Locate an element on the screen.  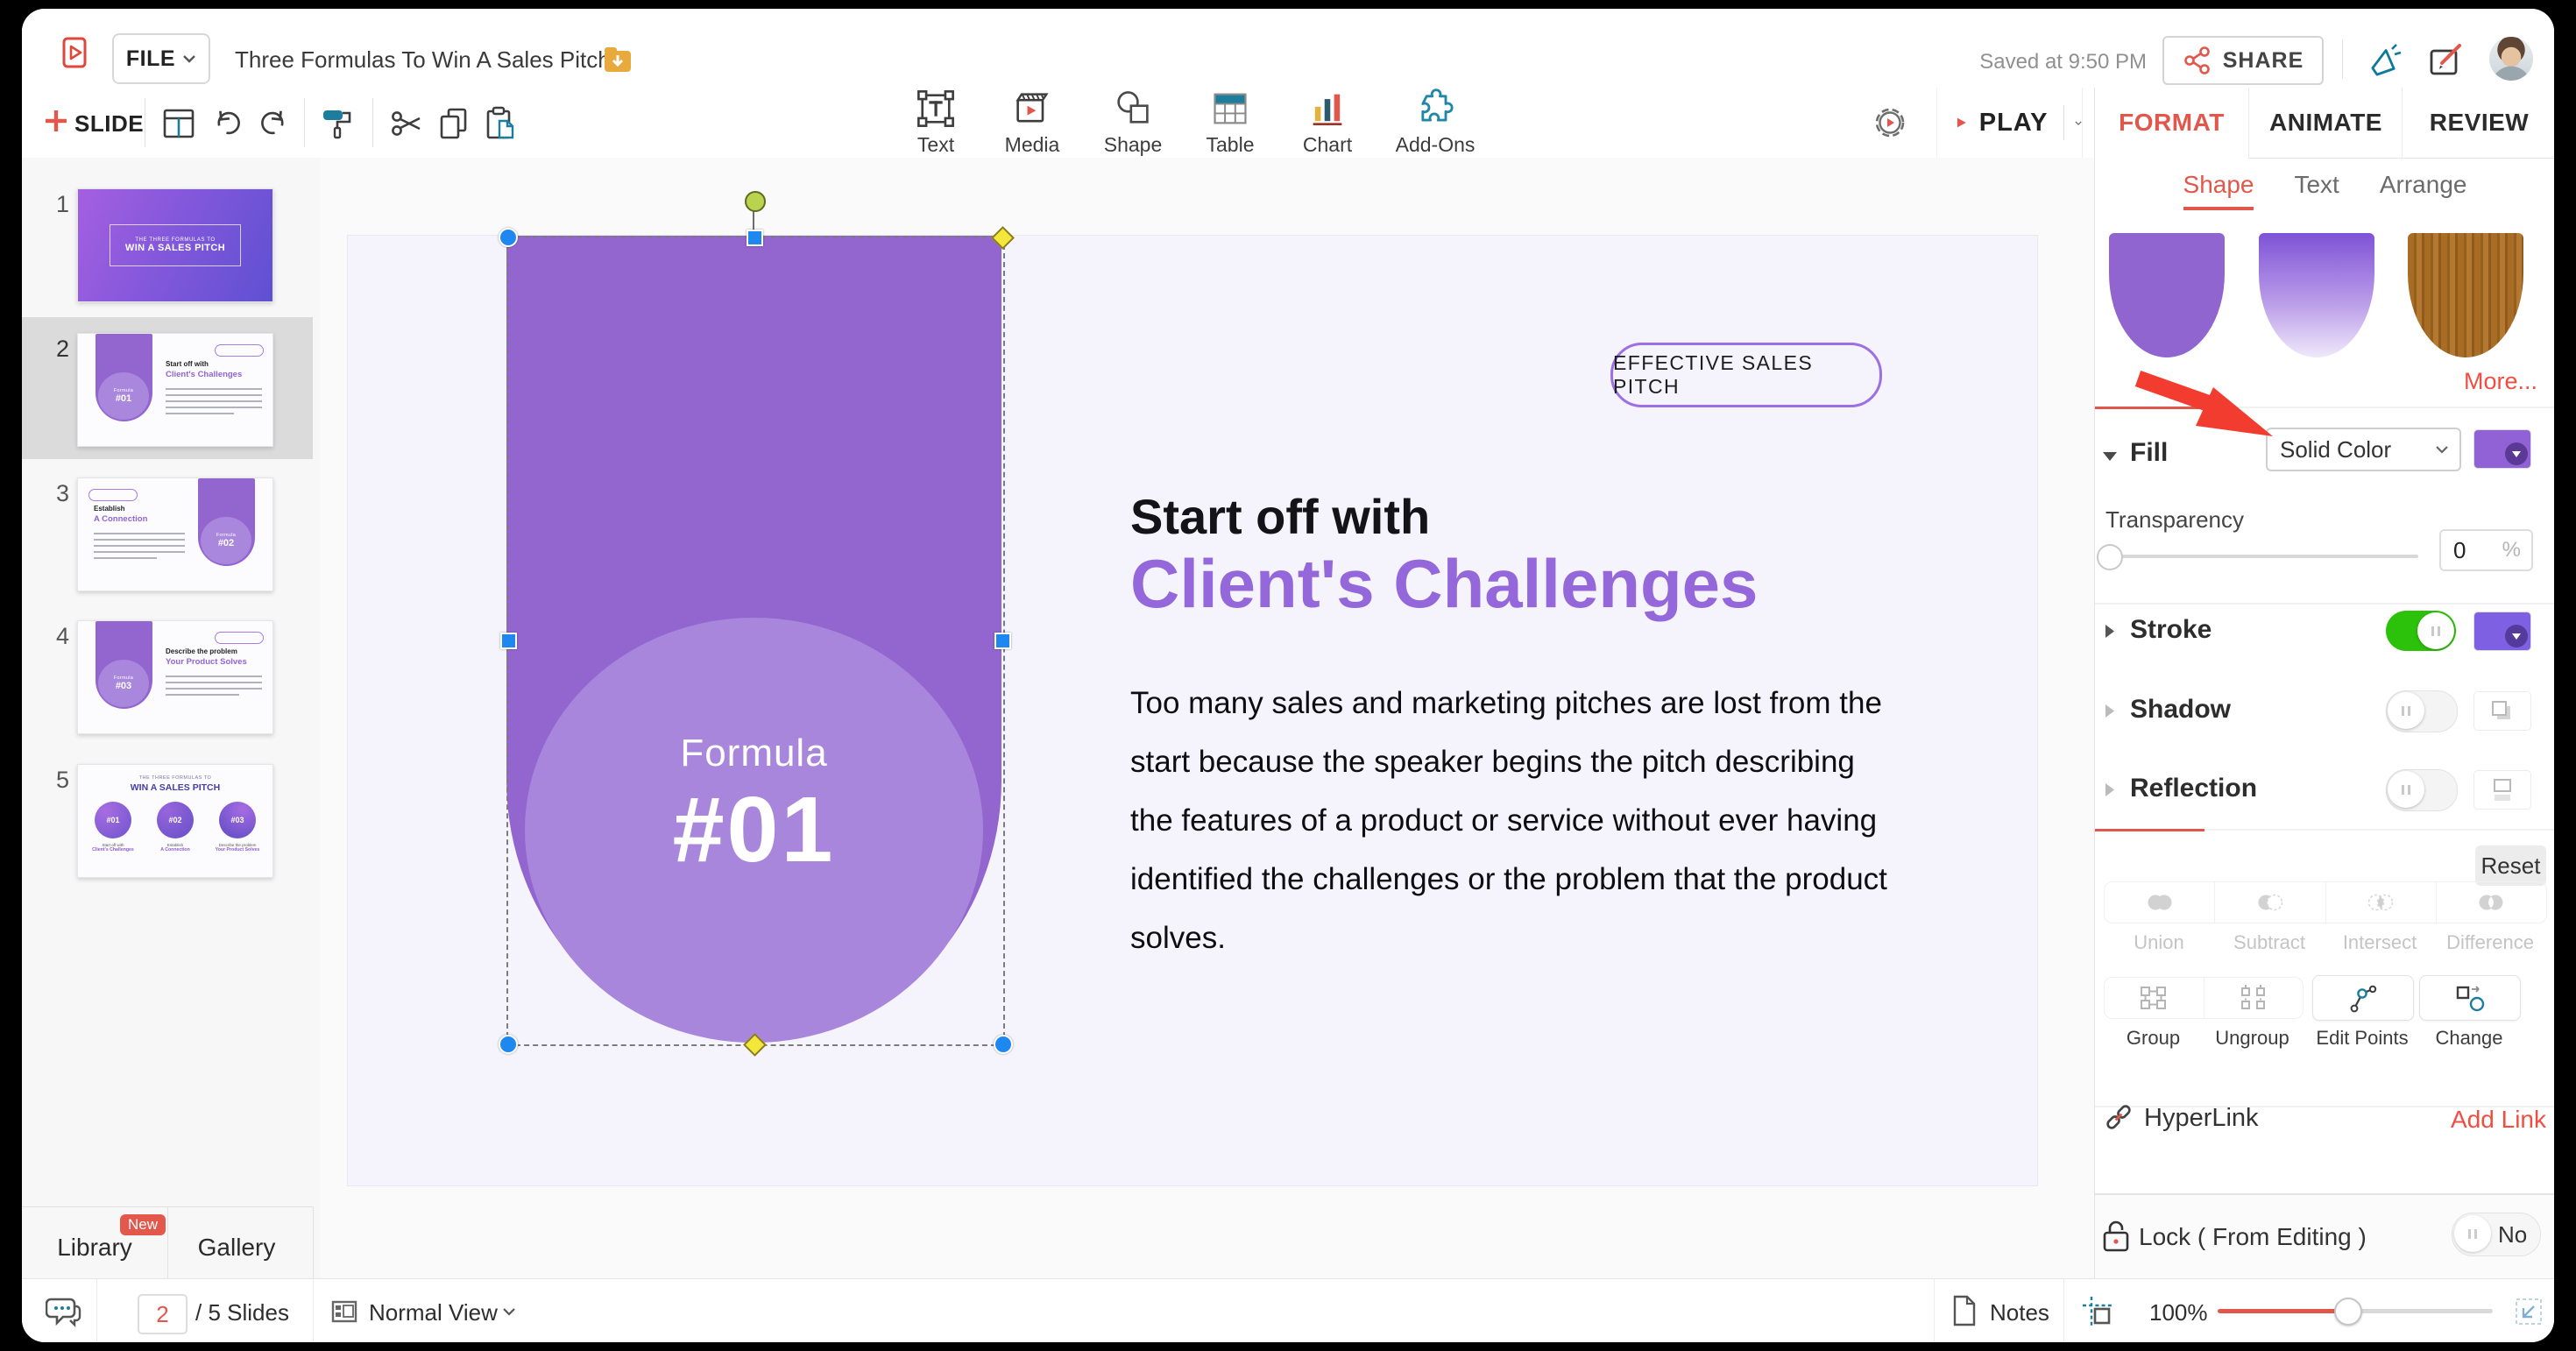
slide-1-title-box: THE THREE FORMULAS TO WIN A SALES PITCH is located at coordinates (175, 245).